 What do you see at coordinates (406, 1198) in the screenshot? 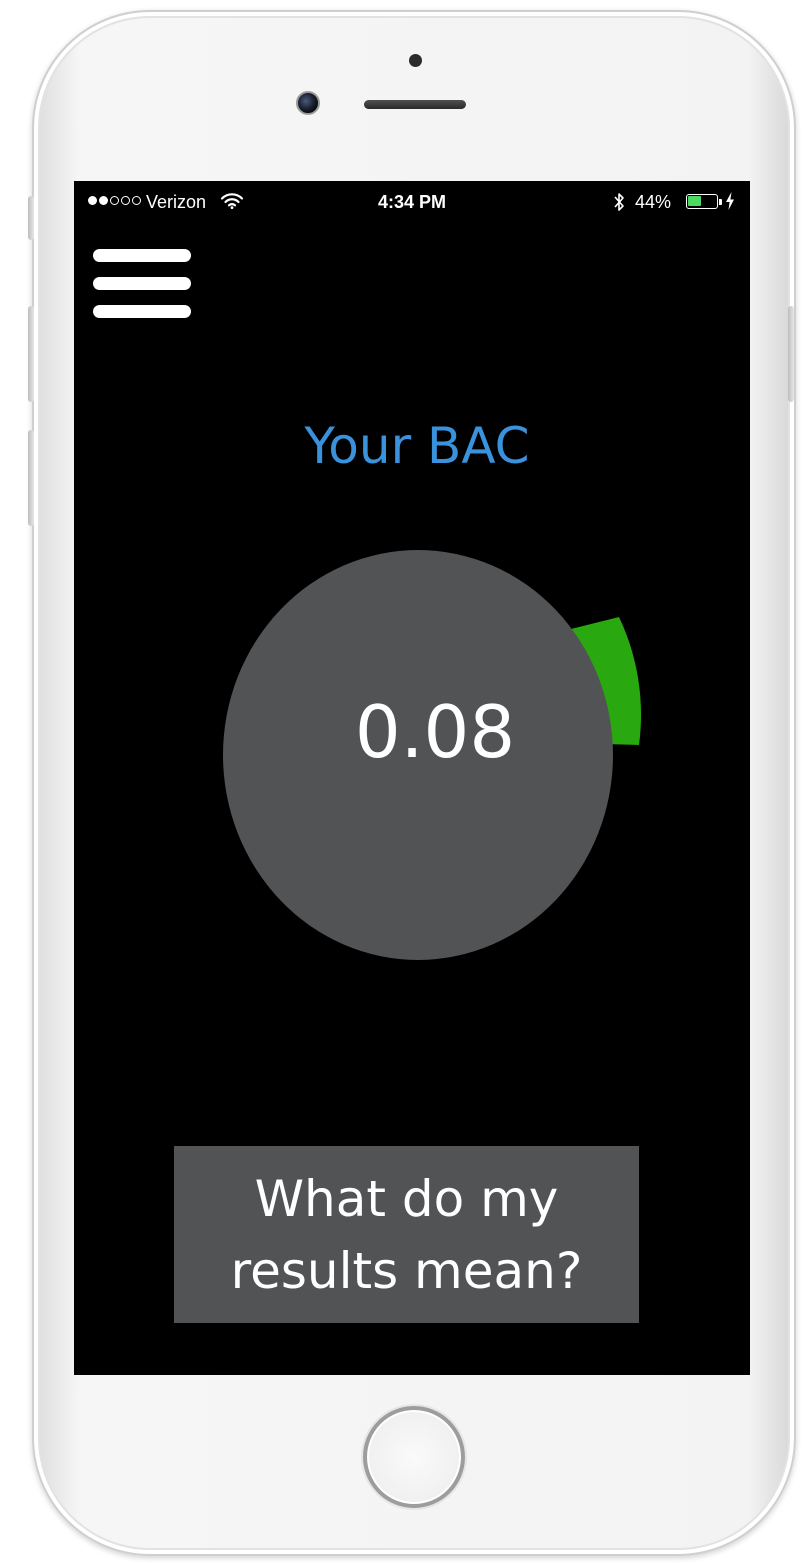
I see `results-button-line-1: What do my` at bounding box center [406, 1198].